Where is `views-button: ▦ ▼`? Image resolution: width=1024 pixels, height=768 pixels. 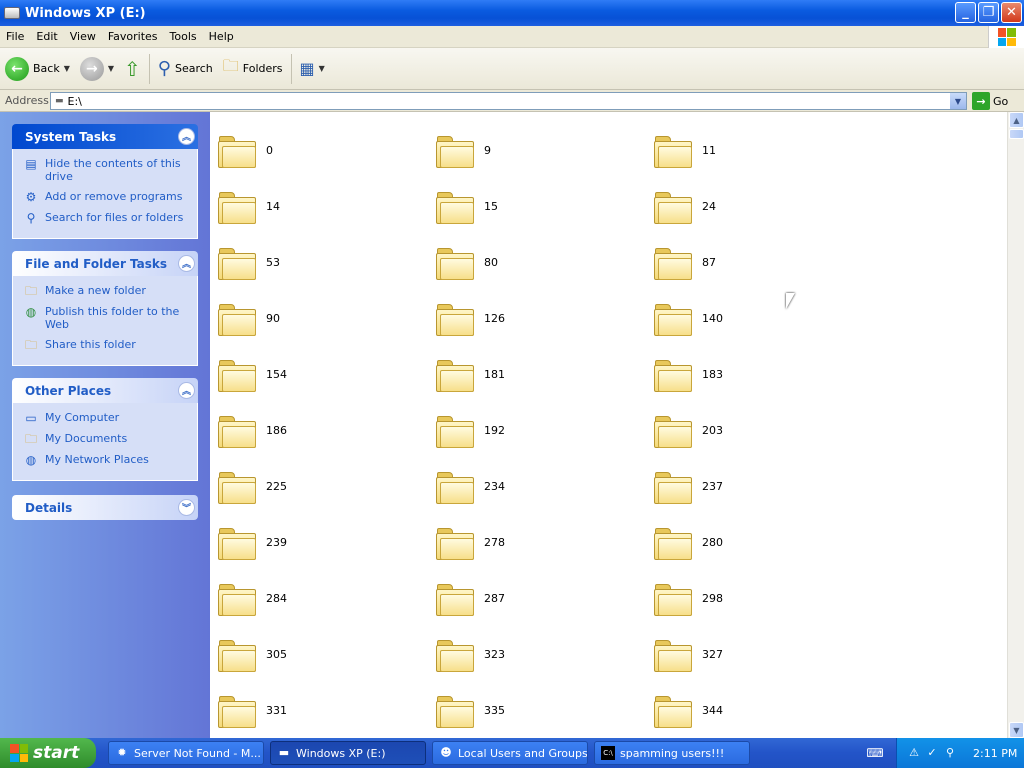 views-button: ▦ ▼ is located at coordinates (312, 69).